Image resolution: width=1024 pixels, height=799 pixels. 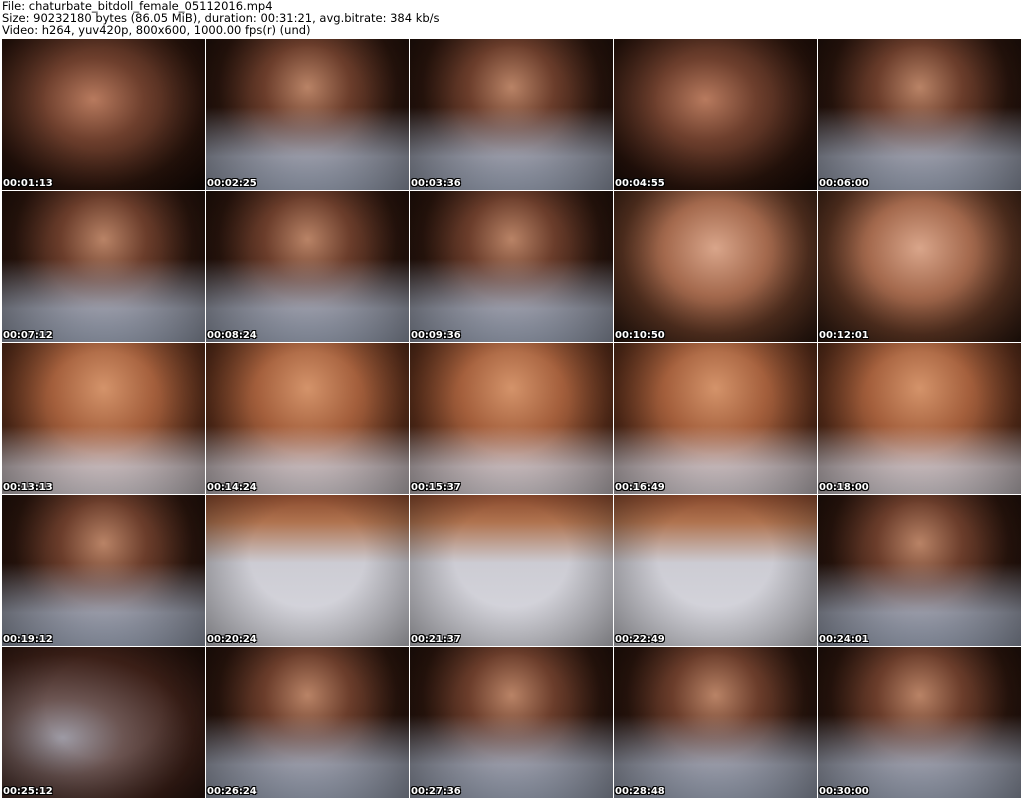 What do you see at coordinates (844, 791) in the screenshot?
I see `thumbnail-timestamp: 00:30:00` at bounding box center [844, 791].